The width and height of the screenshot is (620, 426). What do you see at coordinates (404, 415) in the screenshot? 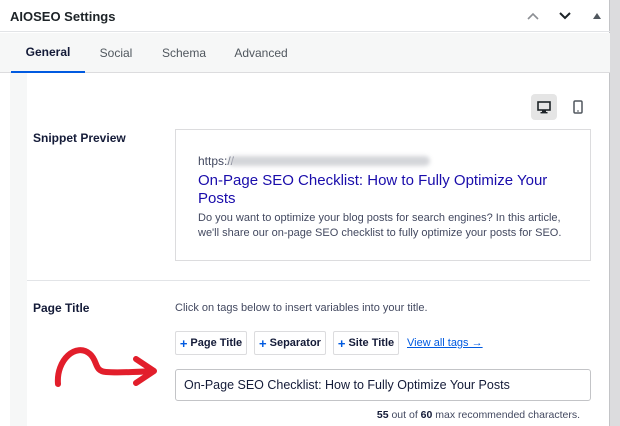
I see `counter-text-1: out of` at bounding box center [404, 415].